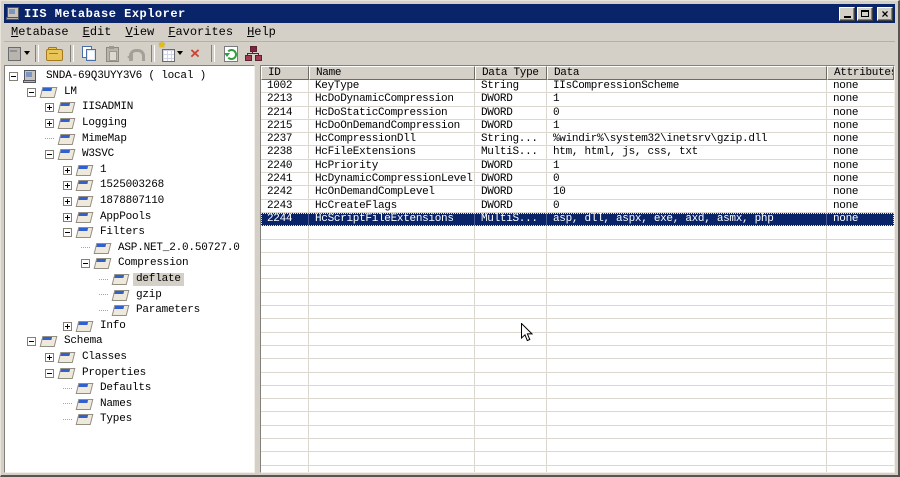 The image size is (900, 477). Describe the element at coordinates (54, 53) in the screenshot. I see `save-button` at that location.